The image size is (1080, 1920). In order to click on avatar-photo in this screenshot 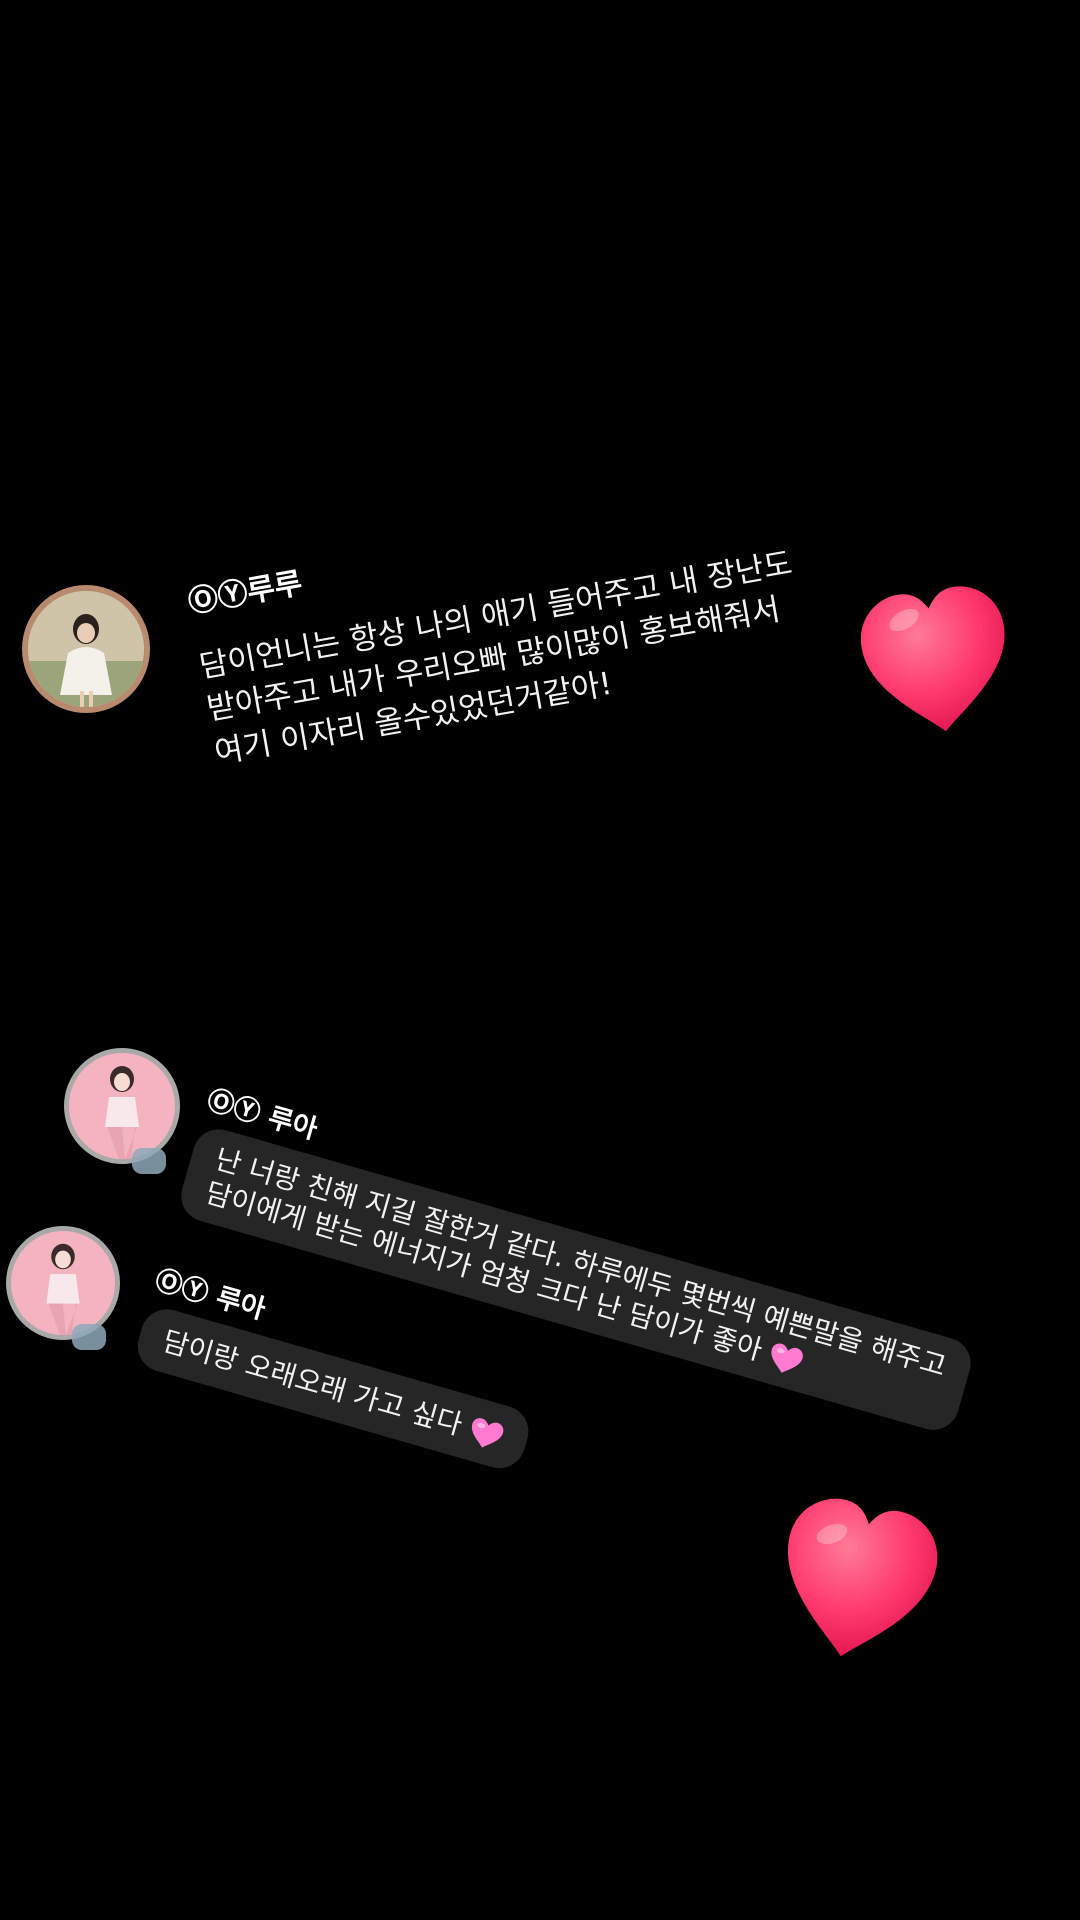, I will do `click(86, 649)`.